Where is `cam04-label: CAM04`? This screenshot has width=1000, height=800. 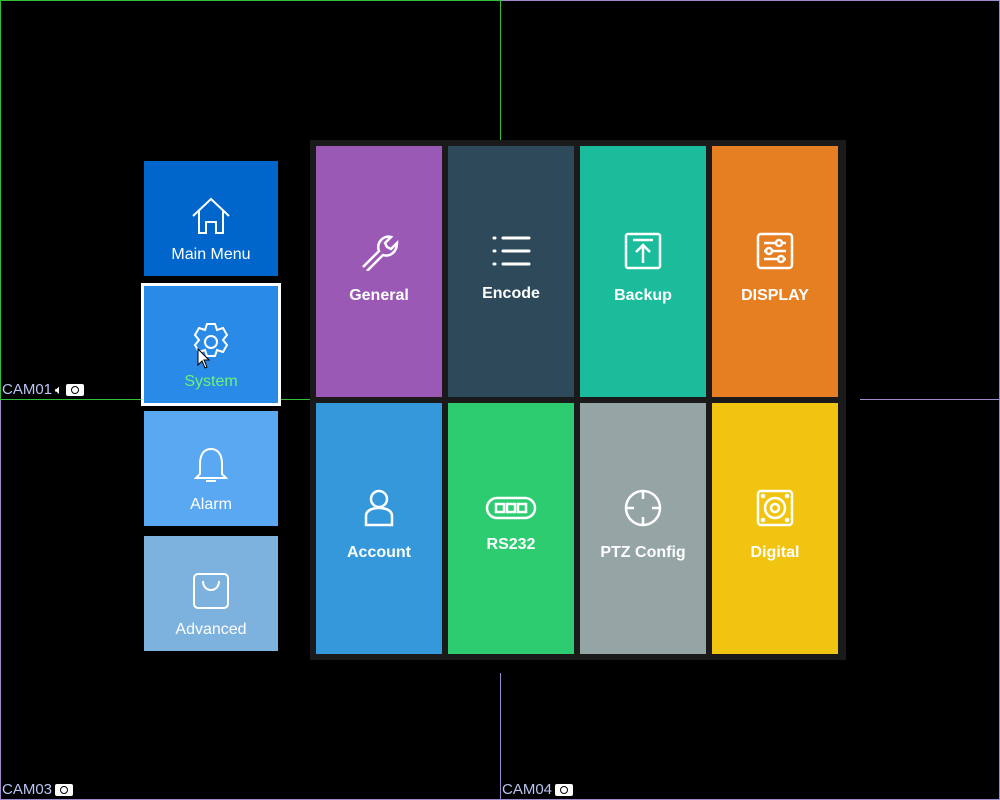 cam04-label: CAM04 is located at coordinates (538, 789).